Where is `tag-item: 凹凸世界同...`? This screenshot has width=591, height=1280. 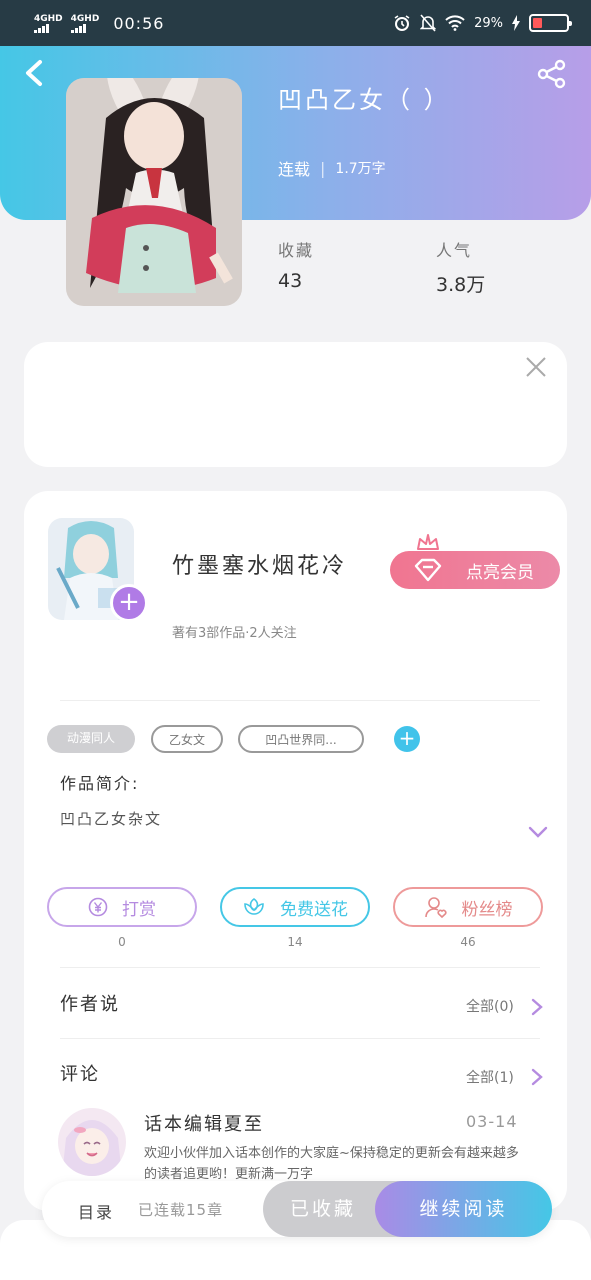
tag-item: 凹凸世界同... is located at coordinates (301, 739).